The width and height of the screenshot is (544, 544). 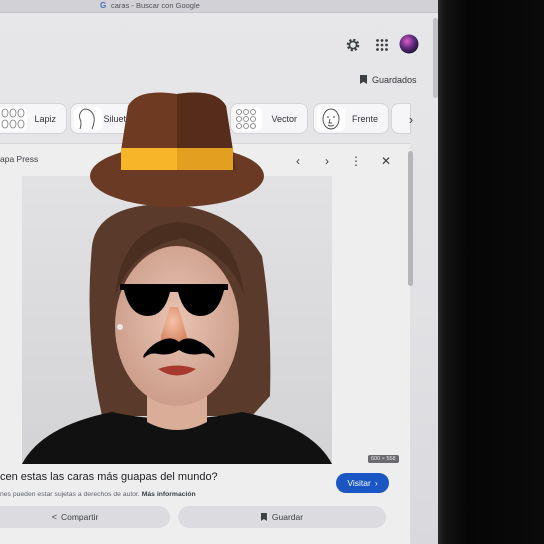 I want to click on silhouette-thumbnail, so click(x=88, y=118).